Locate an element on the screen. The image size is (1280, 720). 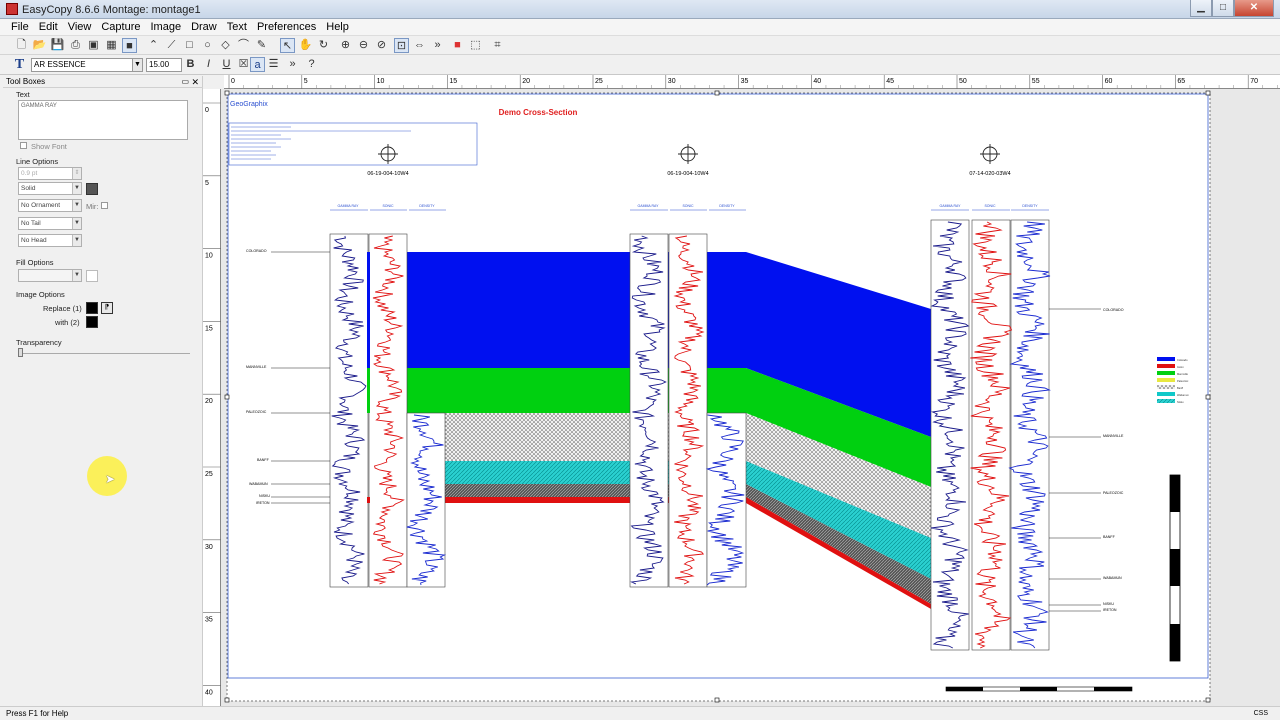
ruler-label: 20 is located at coordinates (209, 401).